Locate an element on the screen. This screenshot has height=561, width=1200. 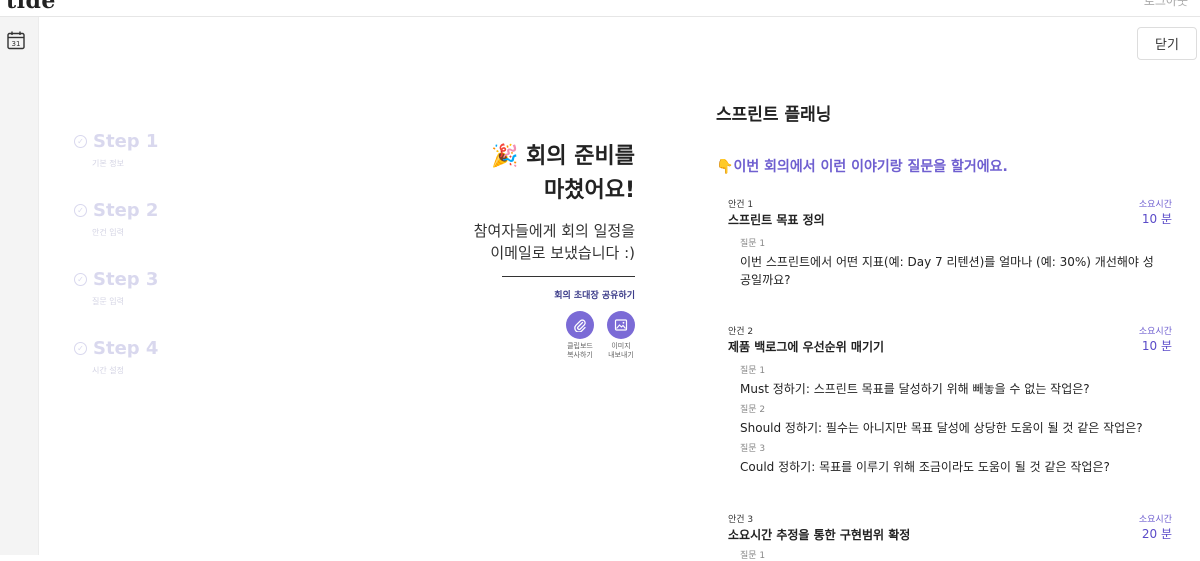
image-icon is located at coordinates (621, 325).